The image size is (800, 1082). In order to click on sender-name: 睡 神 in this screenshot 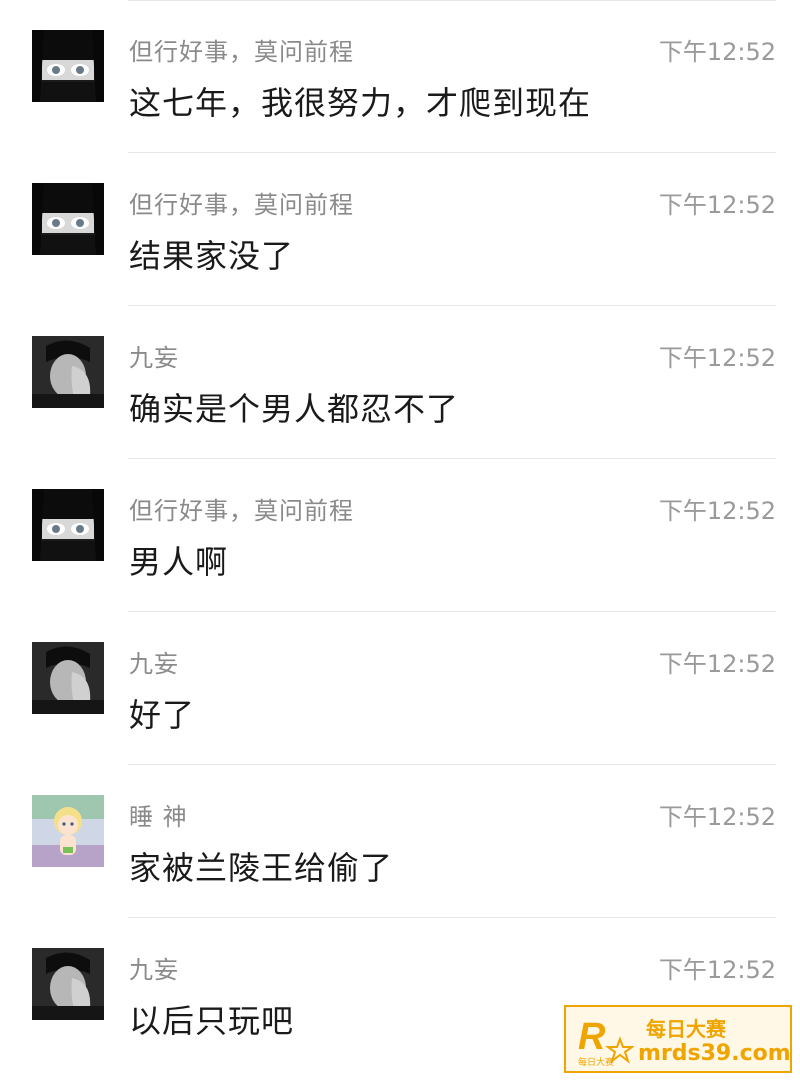, I will do `click(158, 817)`.